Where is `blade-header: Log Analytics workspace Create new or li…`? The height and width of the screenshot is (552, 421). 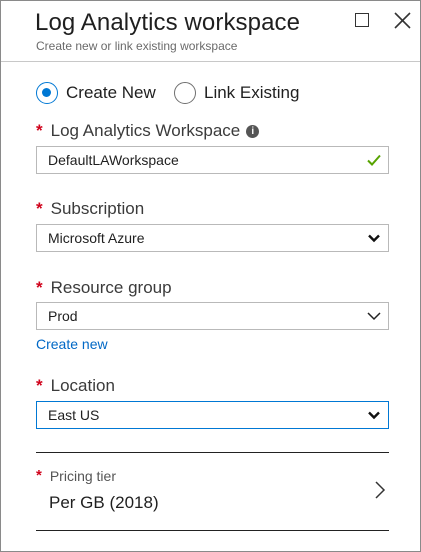
blade-header: Log Analytics workspace Create new or li… is located at coordinates (210, 31).